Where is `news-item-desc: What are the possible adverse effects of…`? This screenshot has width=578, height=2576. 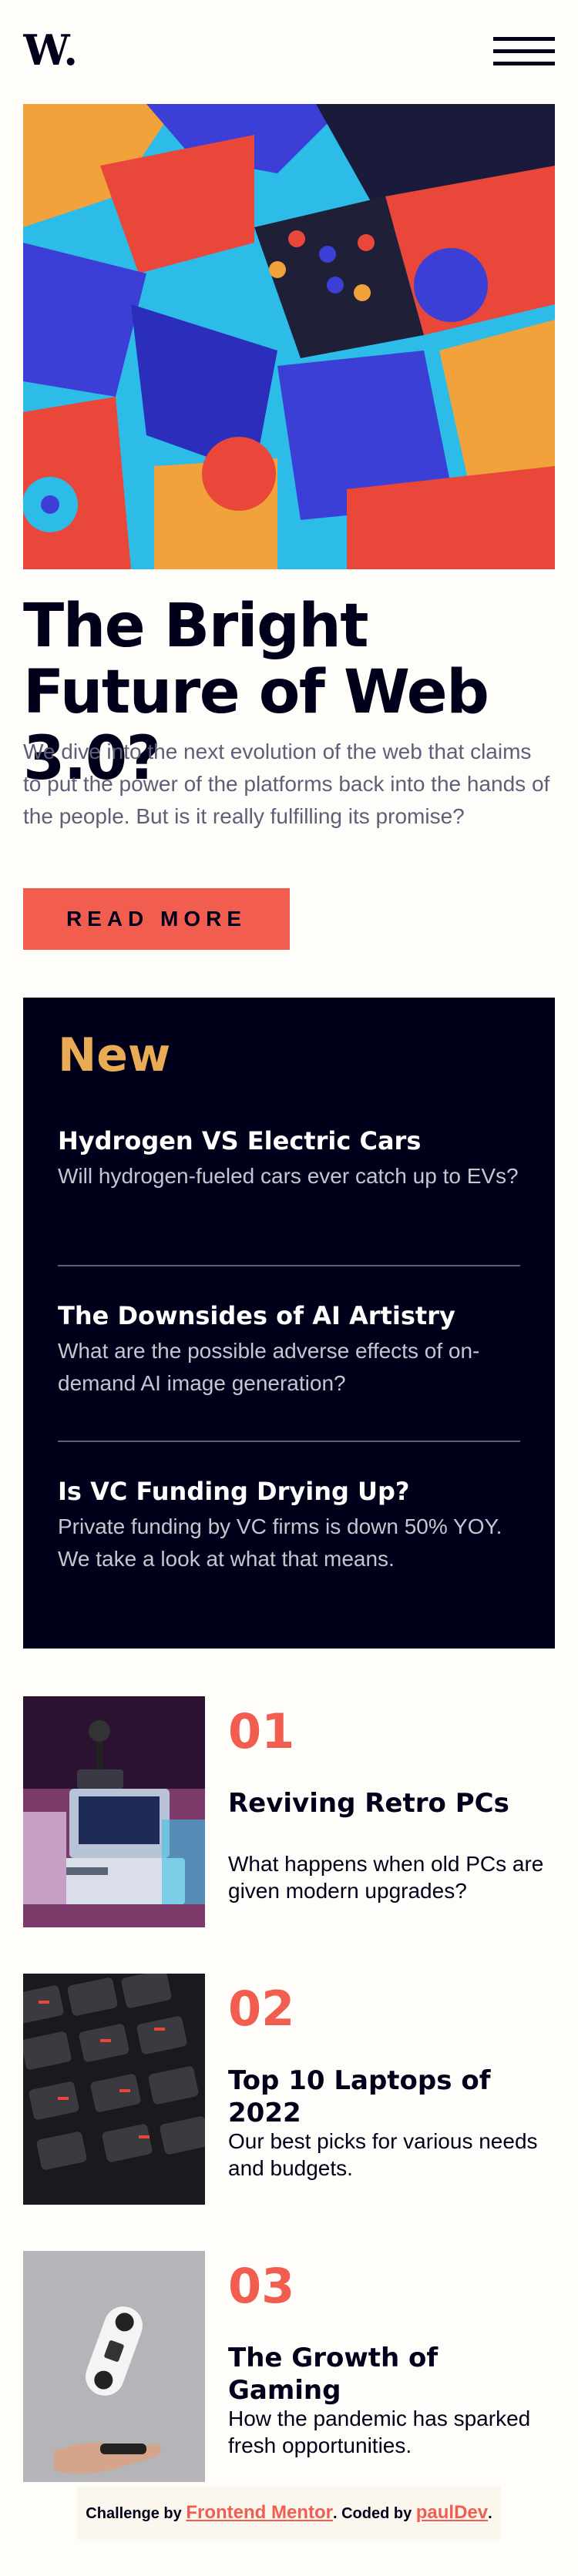
news-item-desc: What are the possible adverse effects of… is located at coordinates (269, 1367).